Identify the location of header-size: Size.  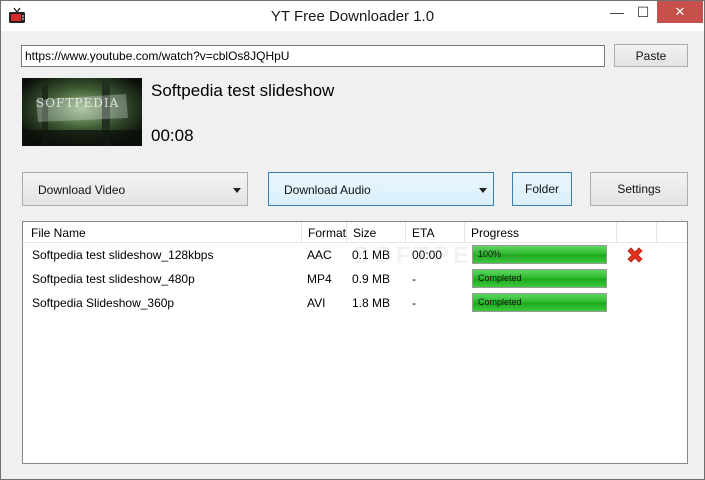
(376, 232).